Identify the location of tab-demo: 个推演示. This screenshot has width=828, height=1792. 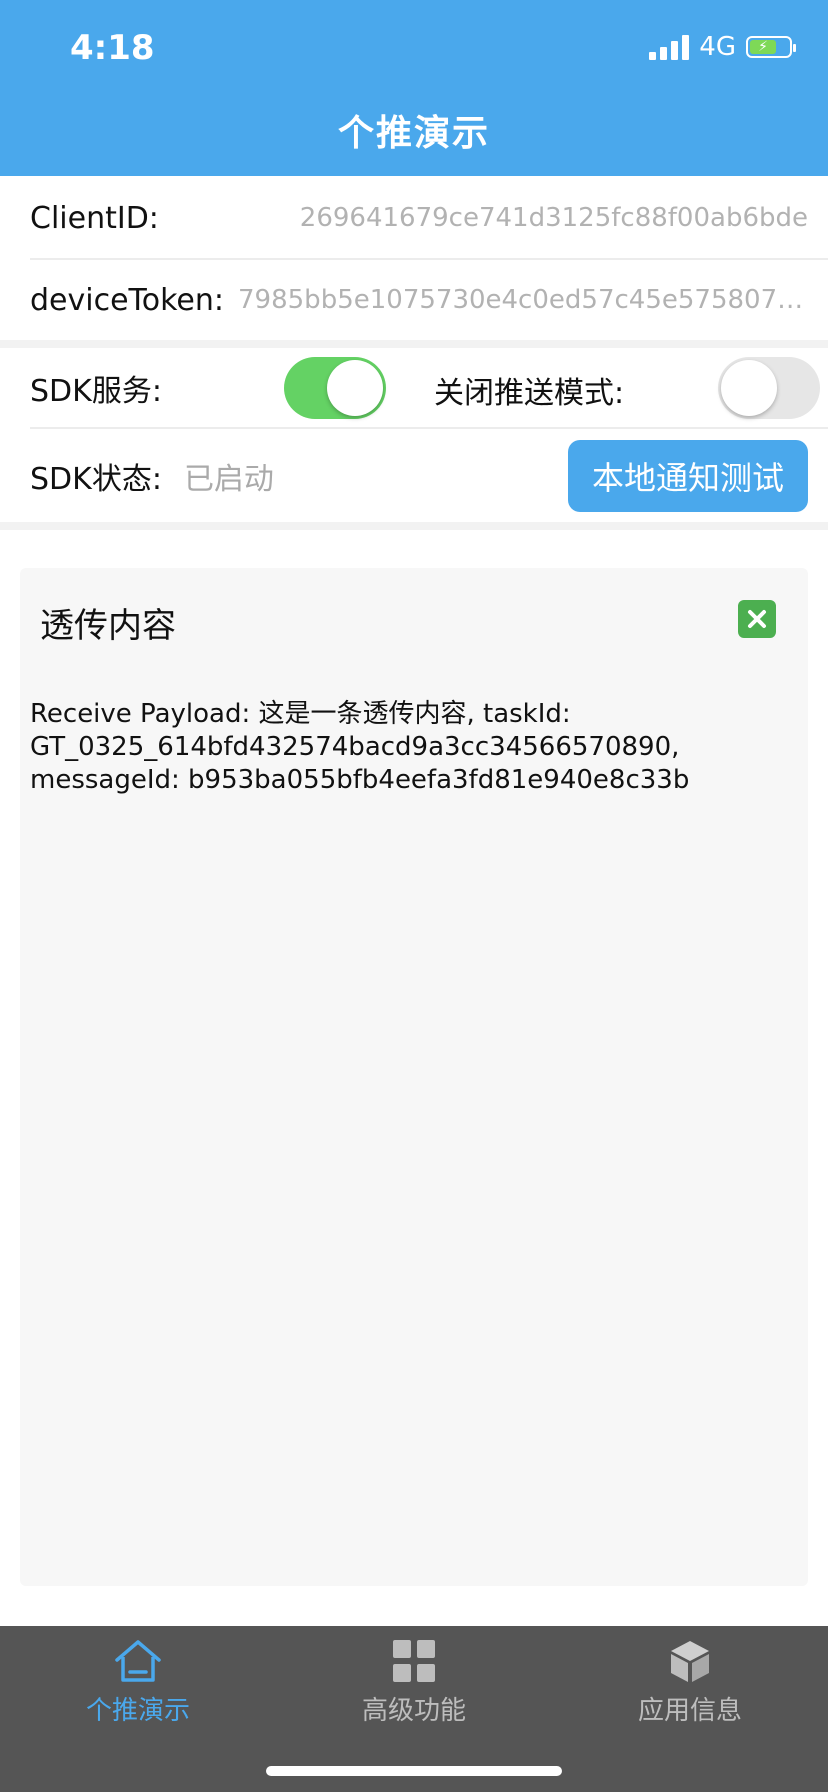
(138, 1686).